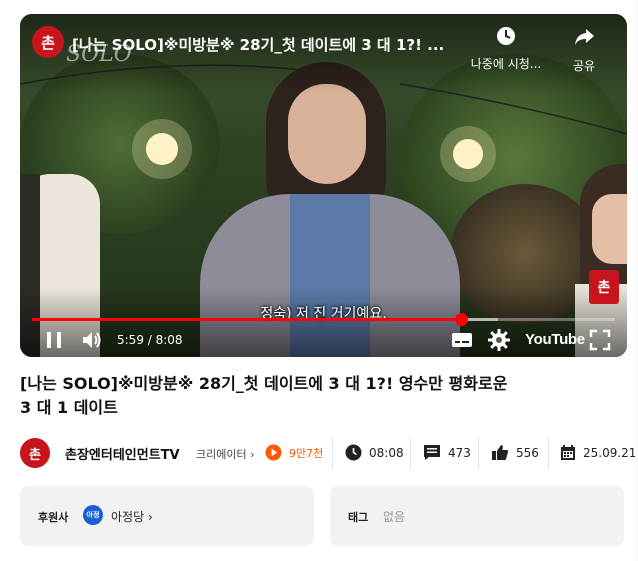 The height and width of the screenshot is (561, 638). I want to click on player-controls: 5:59 / 8:08 YouTube, so click(323, 341).